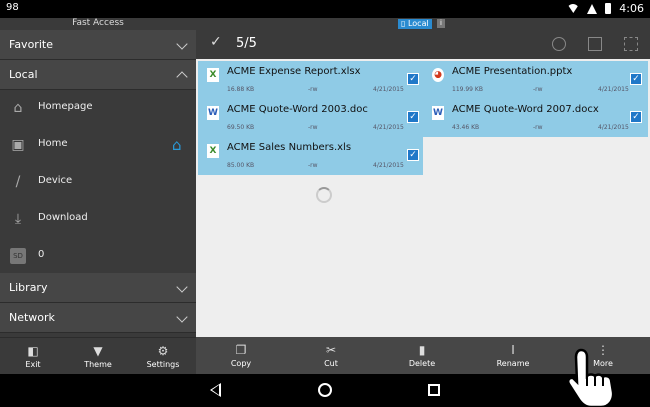 The image size is (650, 407). Describe the element at coordinates (31, 44) in the screenshot. I see `section-label: Favorite` at that location.